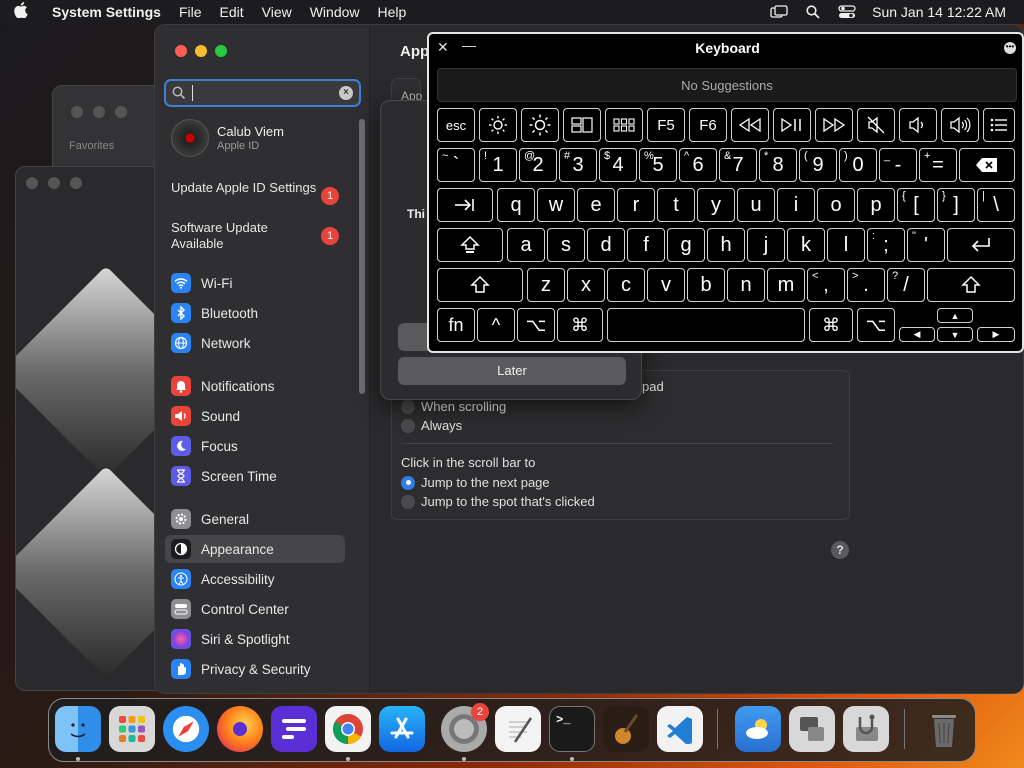 Image resolution: width=1024 pixels, height=768 pixels. I want to click on key-b: b, so click(706, 285).